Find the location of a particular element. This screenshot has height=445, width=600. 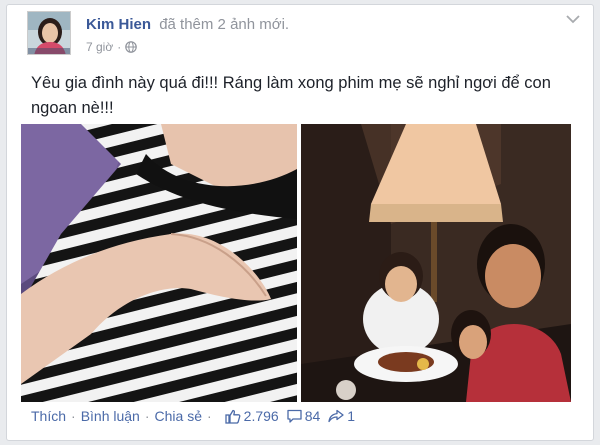

avatar-image is located at coordinates (49, 33).